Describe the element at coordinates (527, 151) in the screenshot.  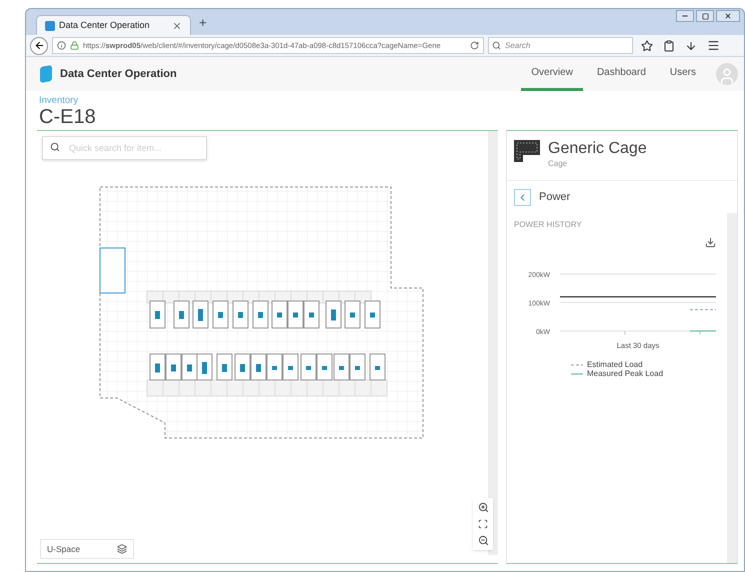
I see `cage-icon` at that location.